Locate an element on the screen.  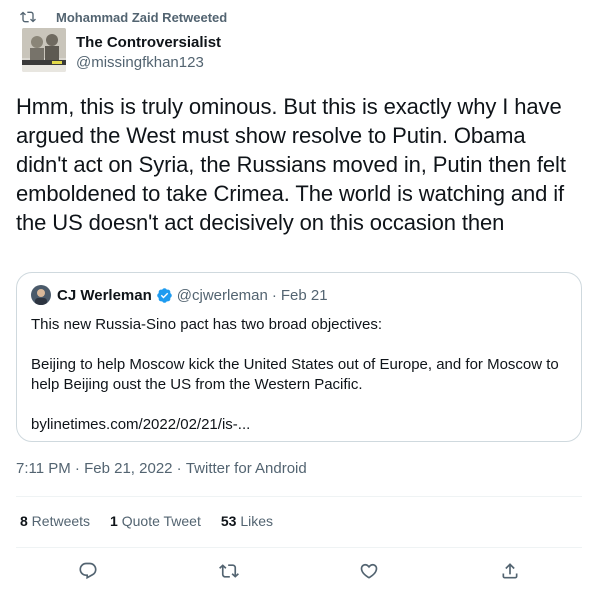
likes-label: Likes is located at coordinates (255, 521).